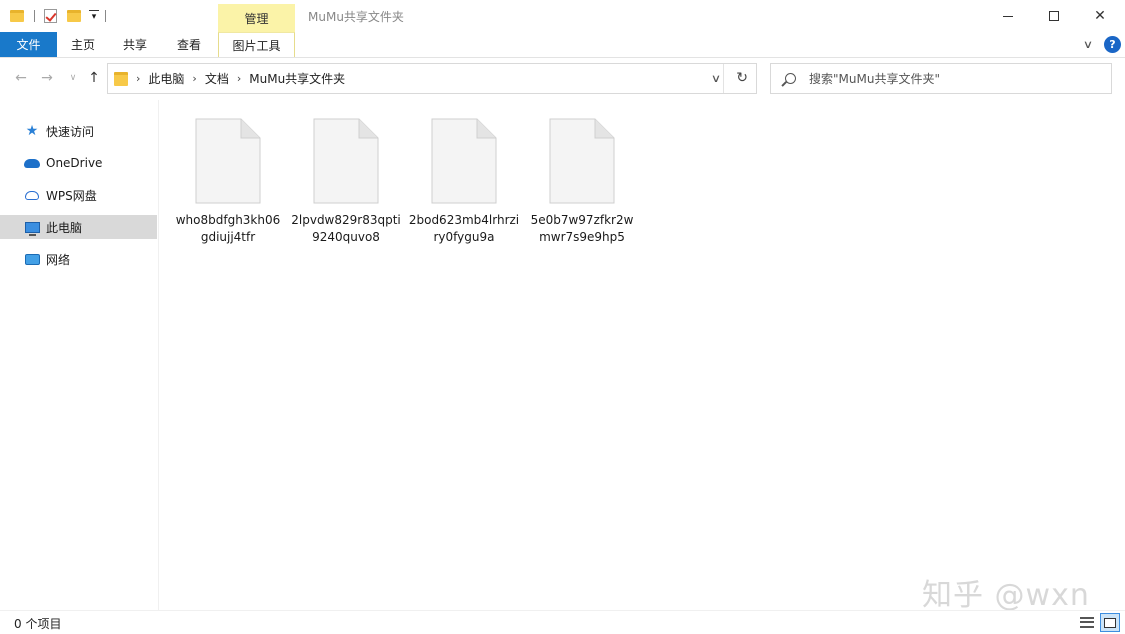 The height and width of the screenshot is (634, 1125). What do you see at coordinates (464, 228) in the screenshot?
I see `file-name: 2bod623mb4lrhrziry0fygu9a` at bounding box center [464, 228].